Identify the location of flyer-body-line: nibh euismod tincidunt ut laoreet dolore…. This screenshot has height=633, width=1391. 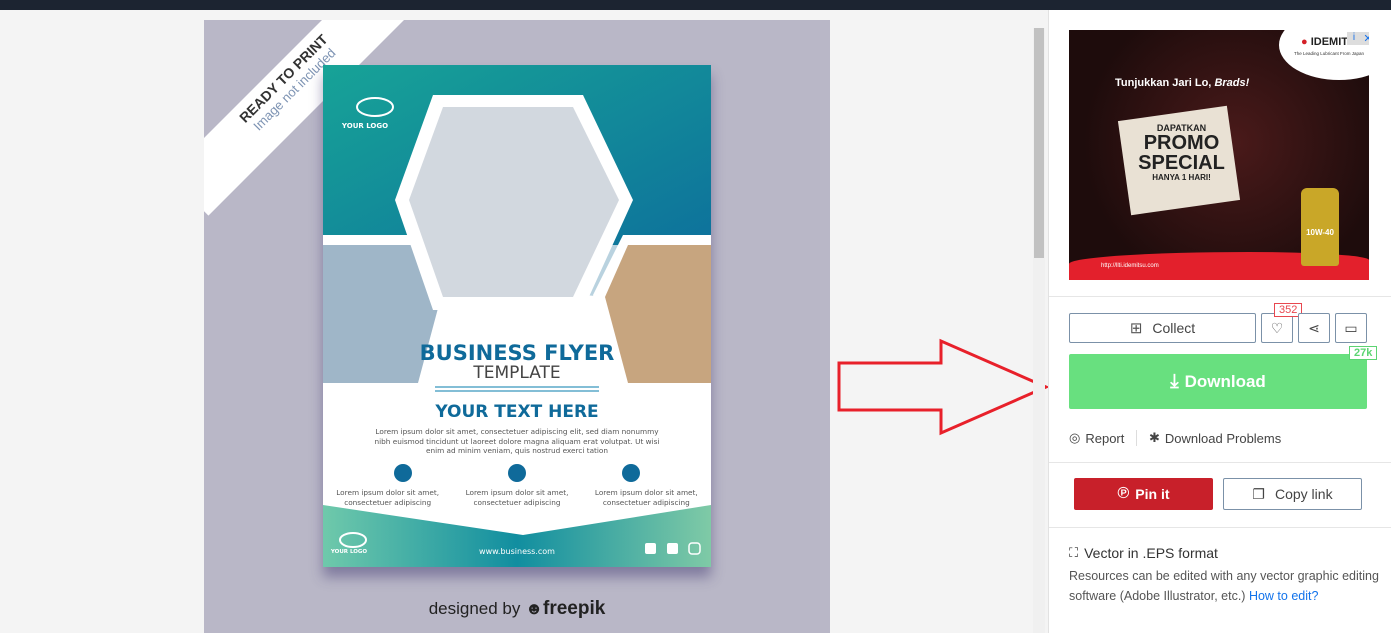
(517, 441).